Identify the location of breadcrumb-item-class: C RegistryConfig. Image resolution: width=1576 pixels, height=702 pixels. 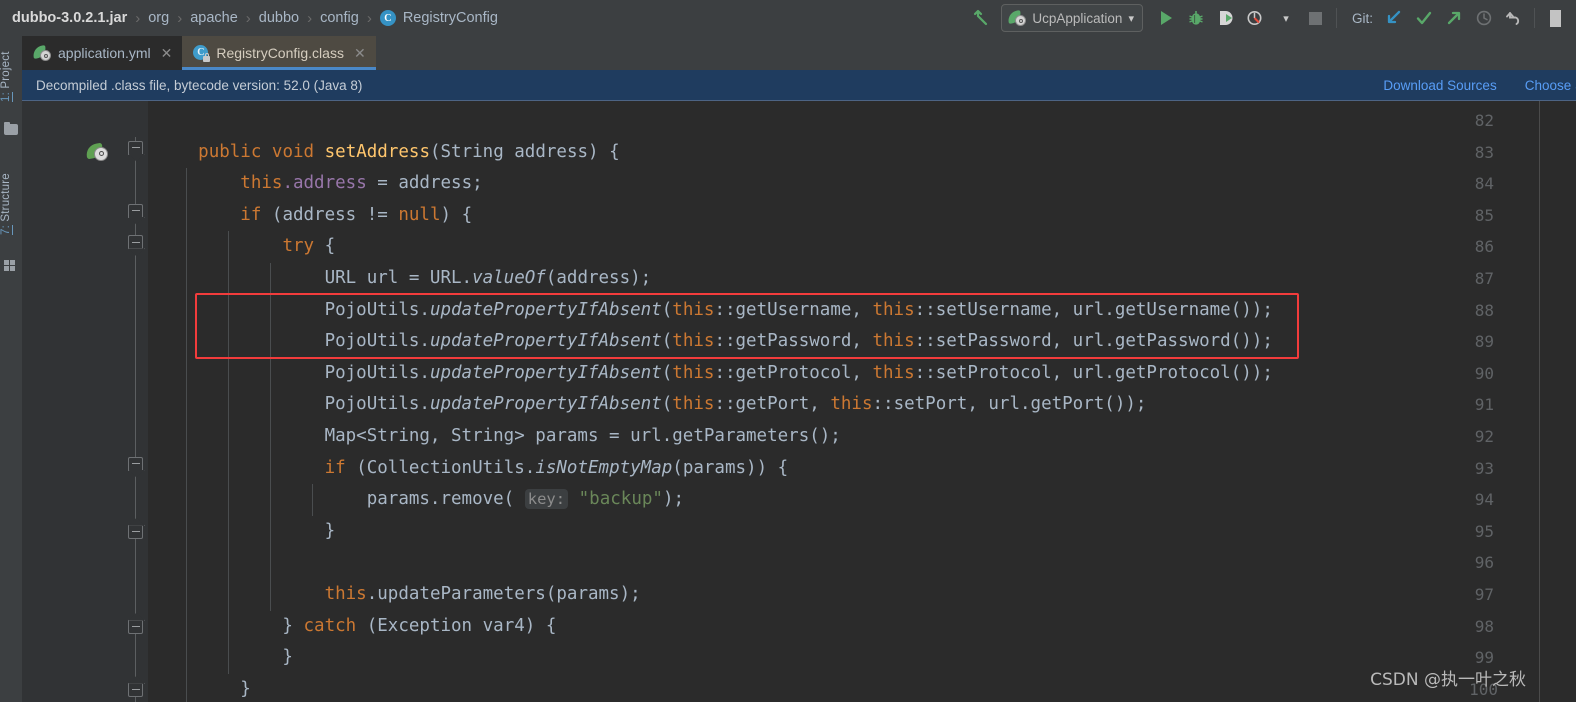
(438, 18).